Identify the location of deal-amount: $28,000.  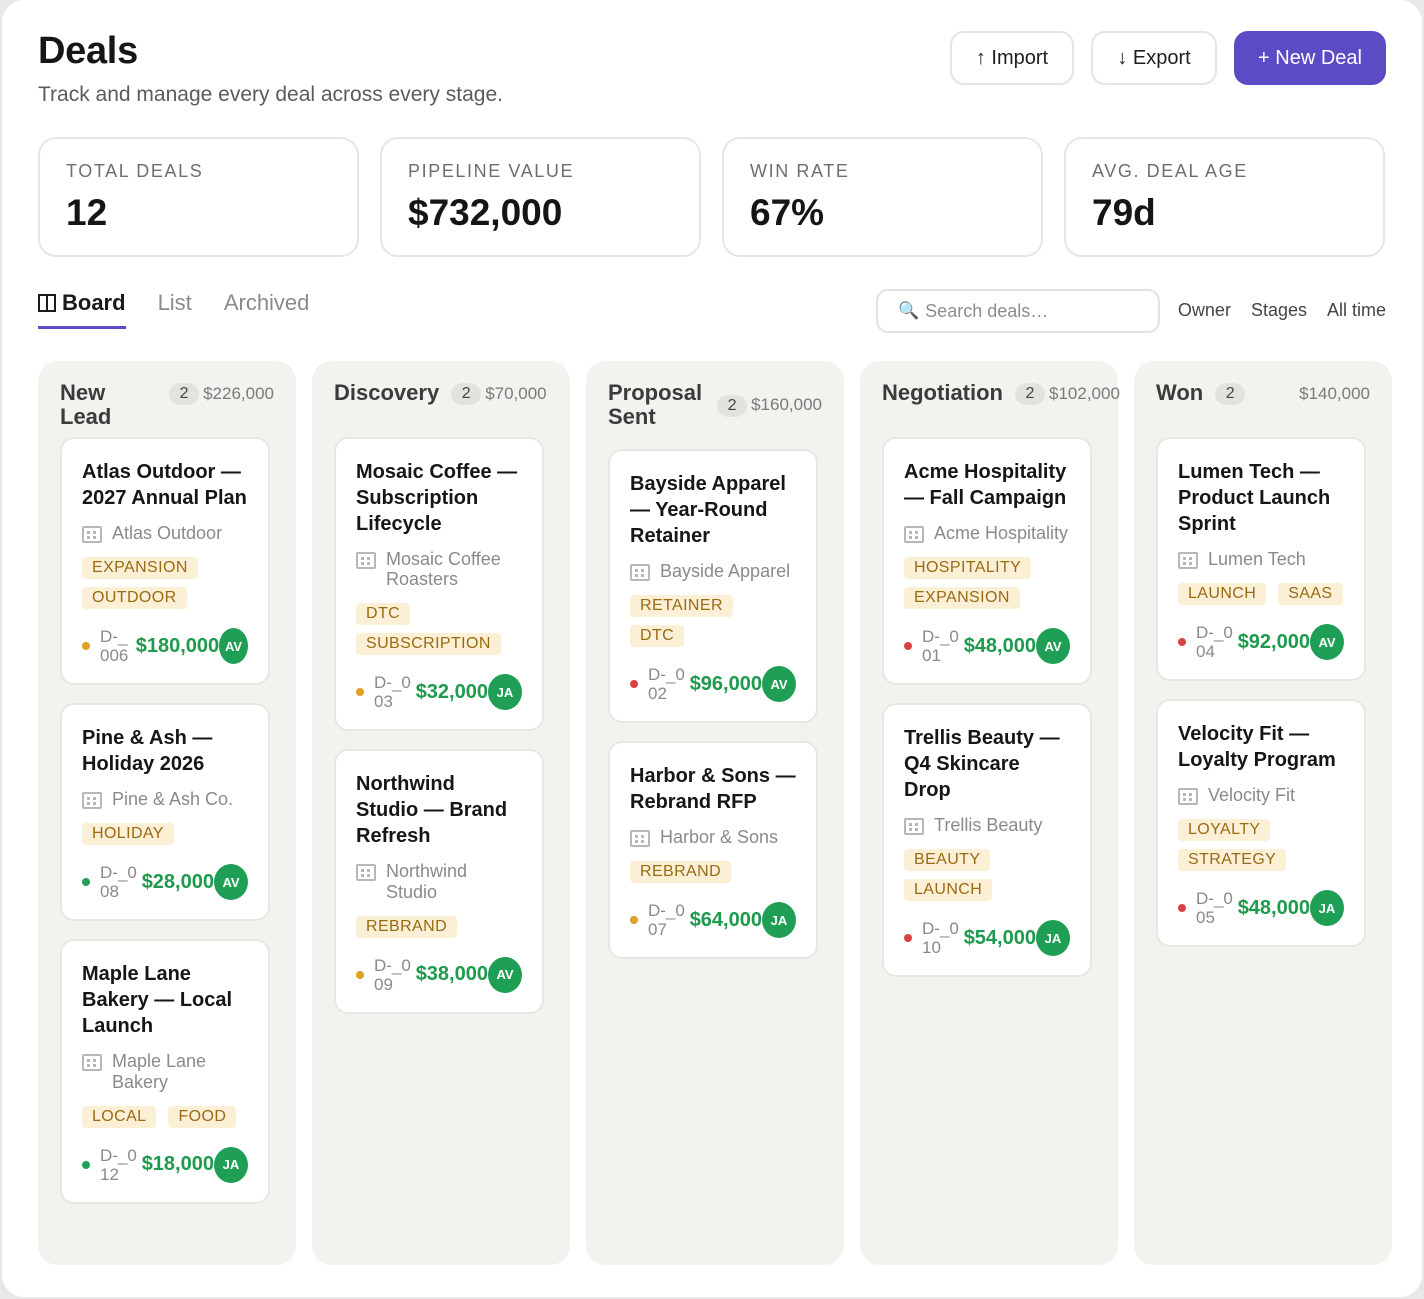
(177, 881).